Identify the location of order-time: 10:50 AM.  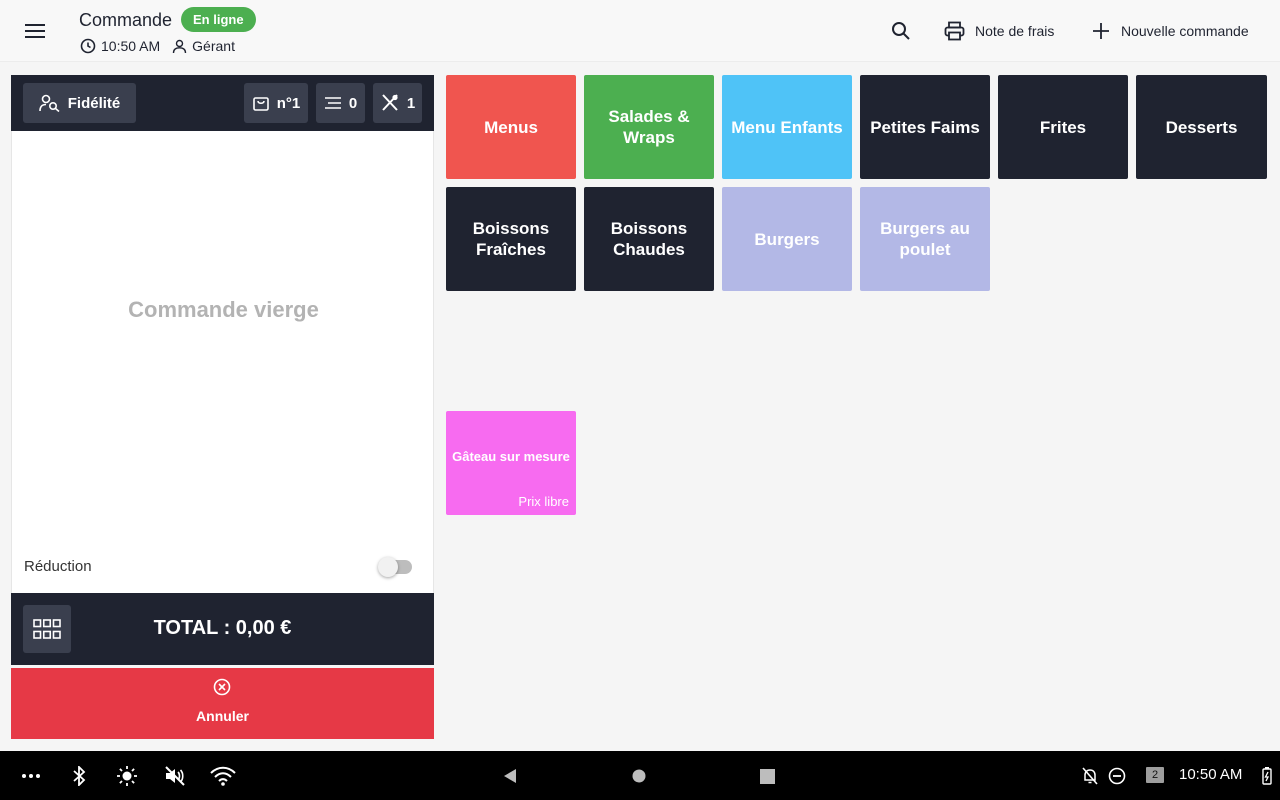
(131, 46).